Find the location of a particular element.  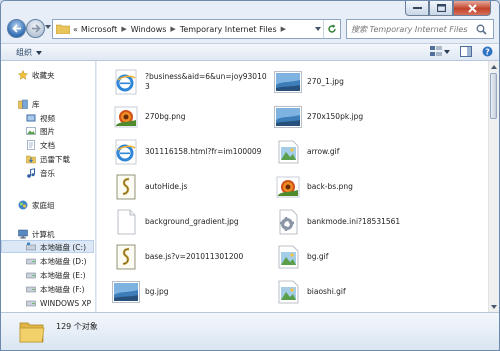

homegroup-icon is located at coordinates (23, 205).